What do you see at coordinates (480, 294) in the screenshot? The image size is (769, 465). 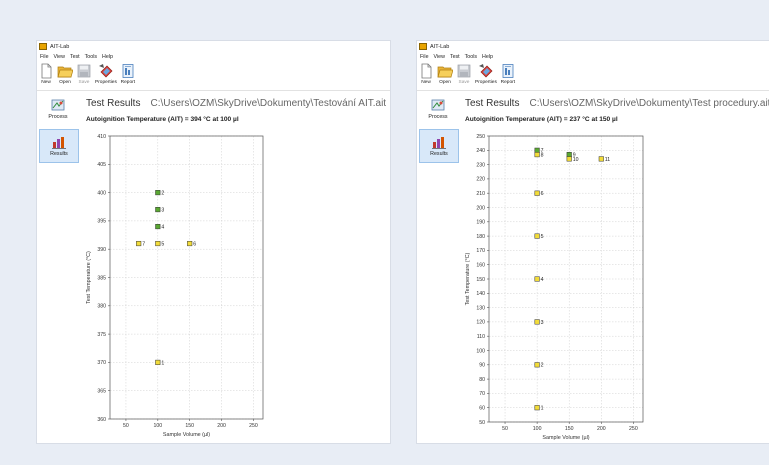 I see `y-tick-label: 140` at bounding box center [480, 294].